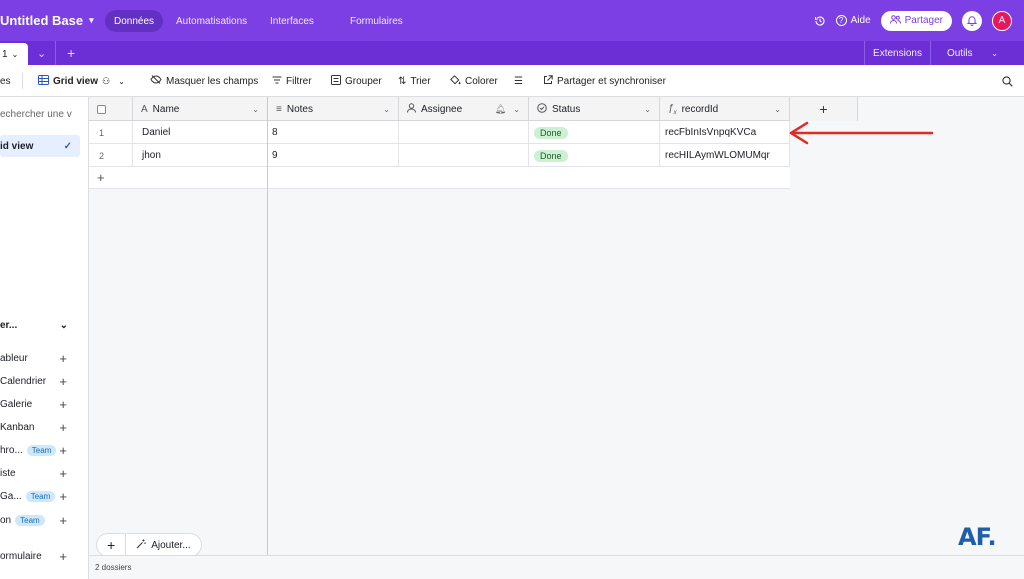 Image resolution: width=1024 pixels, height=579 pixels. What do you see at coordinates (111, 545) in the screenshot?
I see `add-record-button: +` at bounding box center [111, 545].